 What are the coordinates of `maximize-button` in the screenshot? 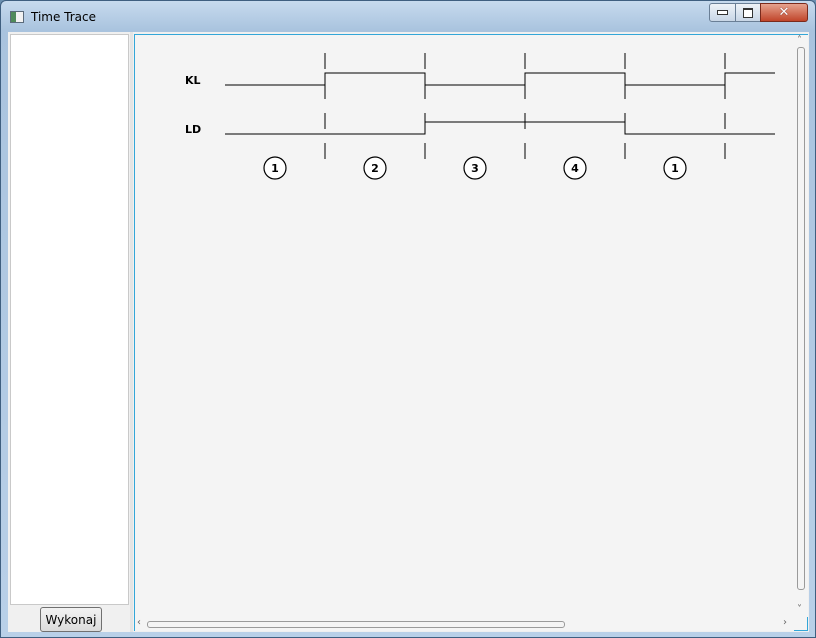 It's located at (748, 12).